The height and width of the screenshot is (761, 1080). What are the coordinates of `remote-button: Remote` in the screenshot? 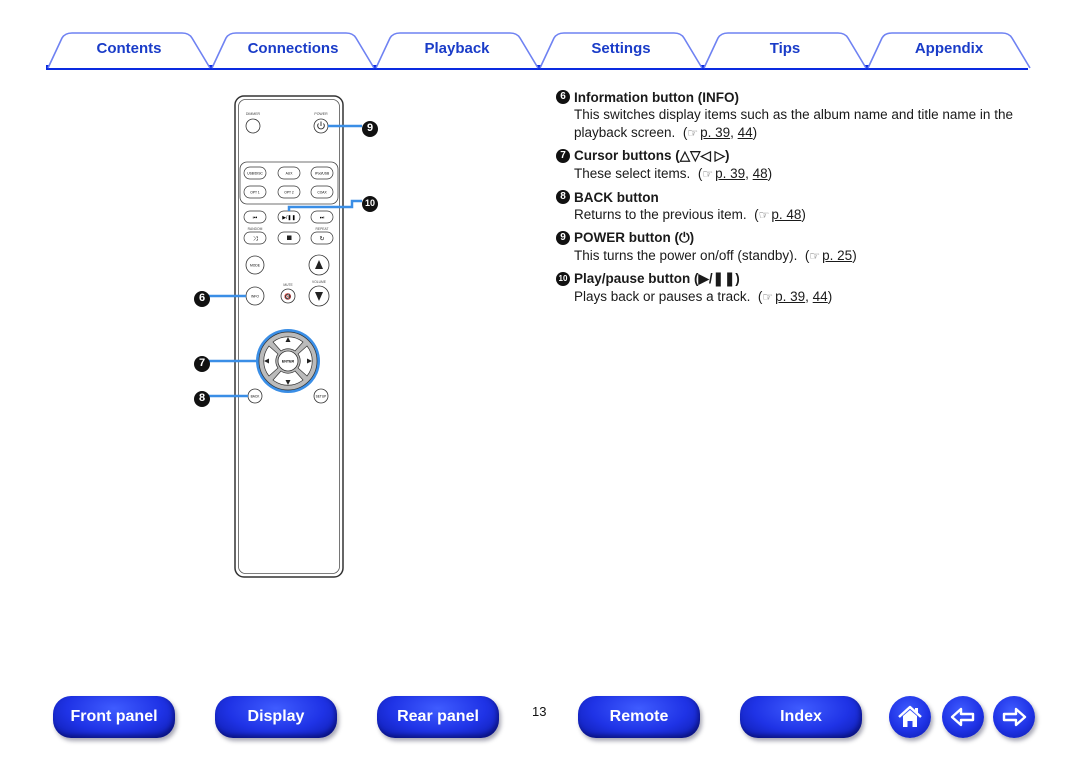 It's located at (639, 717).